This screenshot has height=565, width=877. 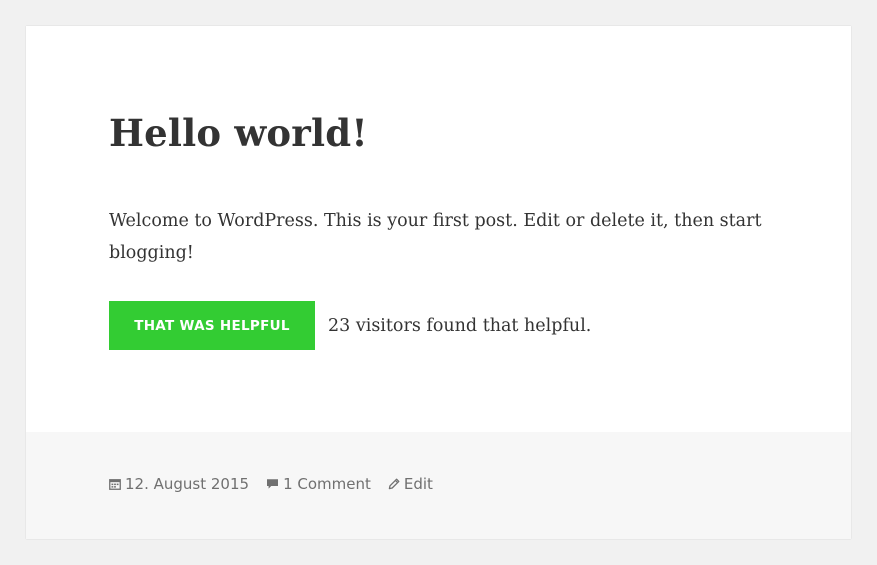 I want to click on comments-link-text: 1 Comment, so click(x=327, y=484).